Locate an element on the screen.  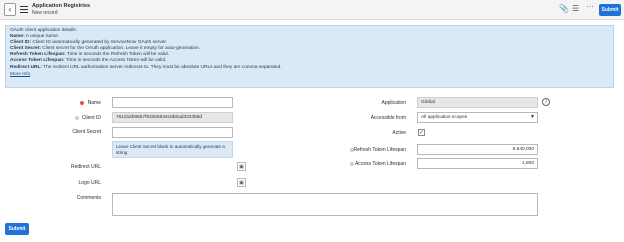
client-id-field: 7611b2b9557f83306534c5b6ad3223b8d is located at coordinates (172, 117).